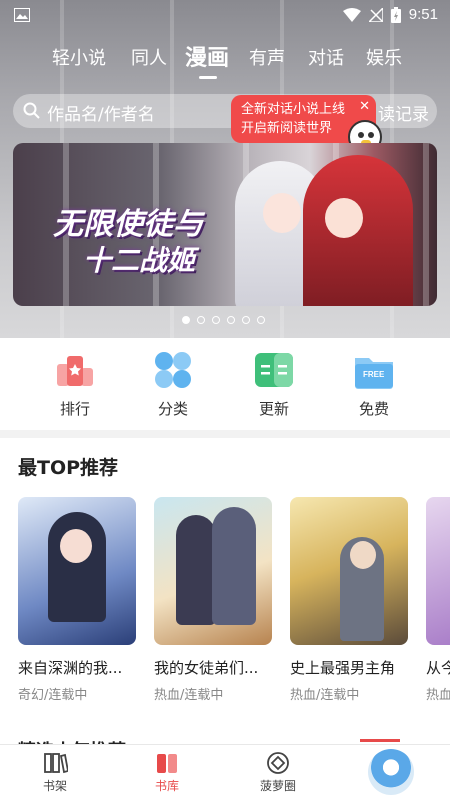 This screenshot has height=801, width=450. I want to click on banner-title-line-1: 无限使徒与, so click(128, 224).